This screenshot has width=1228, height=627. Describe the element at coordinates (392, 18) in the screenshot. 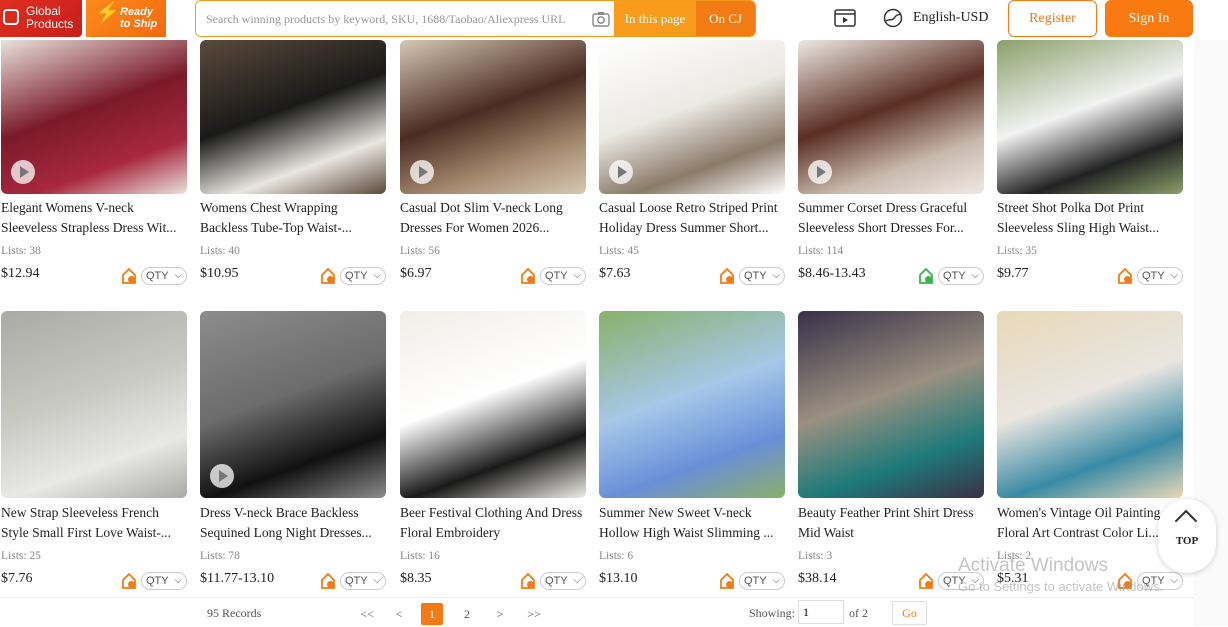

I see `search-input` at that location.